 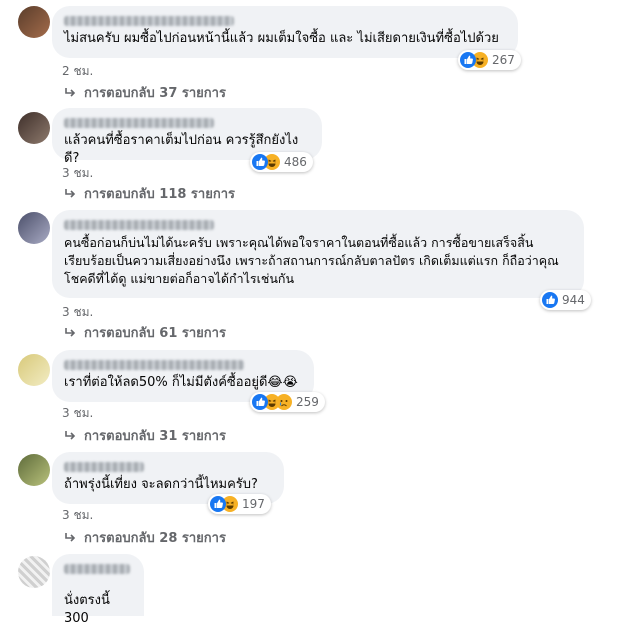 I want to click on comment-text: นั่งตรงนี้ 300, so click(x=87, y=609).